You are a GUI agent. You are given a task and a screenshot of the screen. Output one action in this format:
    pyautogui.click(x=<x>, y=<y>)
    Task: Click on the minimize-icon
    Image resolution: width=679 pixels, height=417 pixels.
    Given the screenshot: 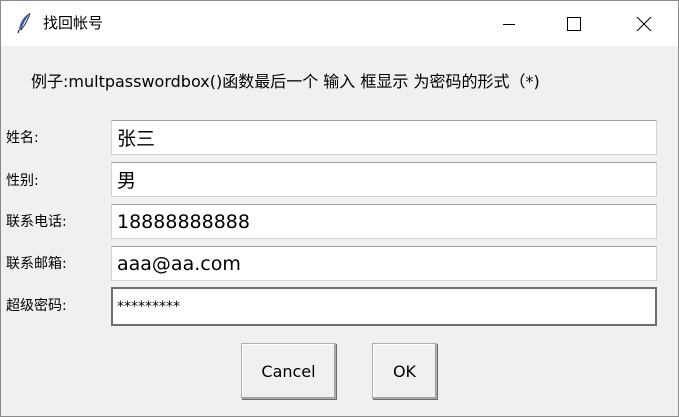 What is the action you would take?
    pyautogui.click(x=509, y=24)
    